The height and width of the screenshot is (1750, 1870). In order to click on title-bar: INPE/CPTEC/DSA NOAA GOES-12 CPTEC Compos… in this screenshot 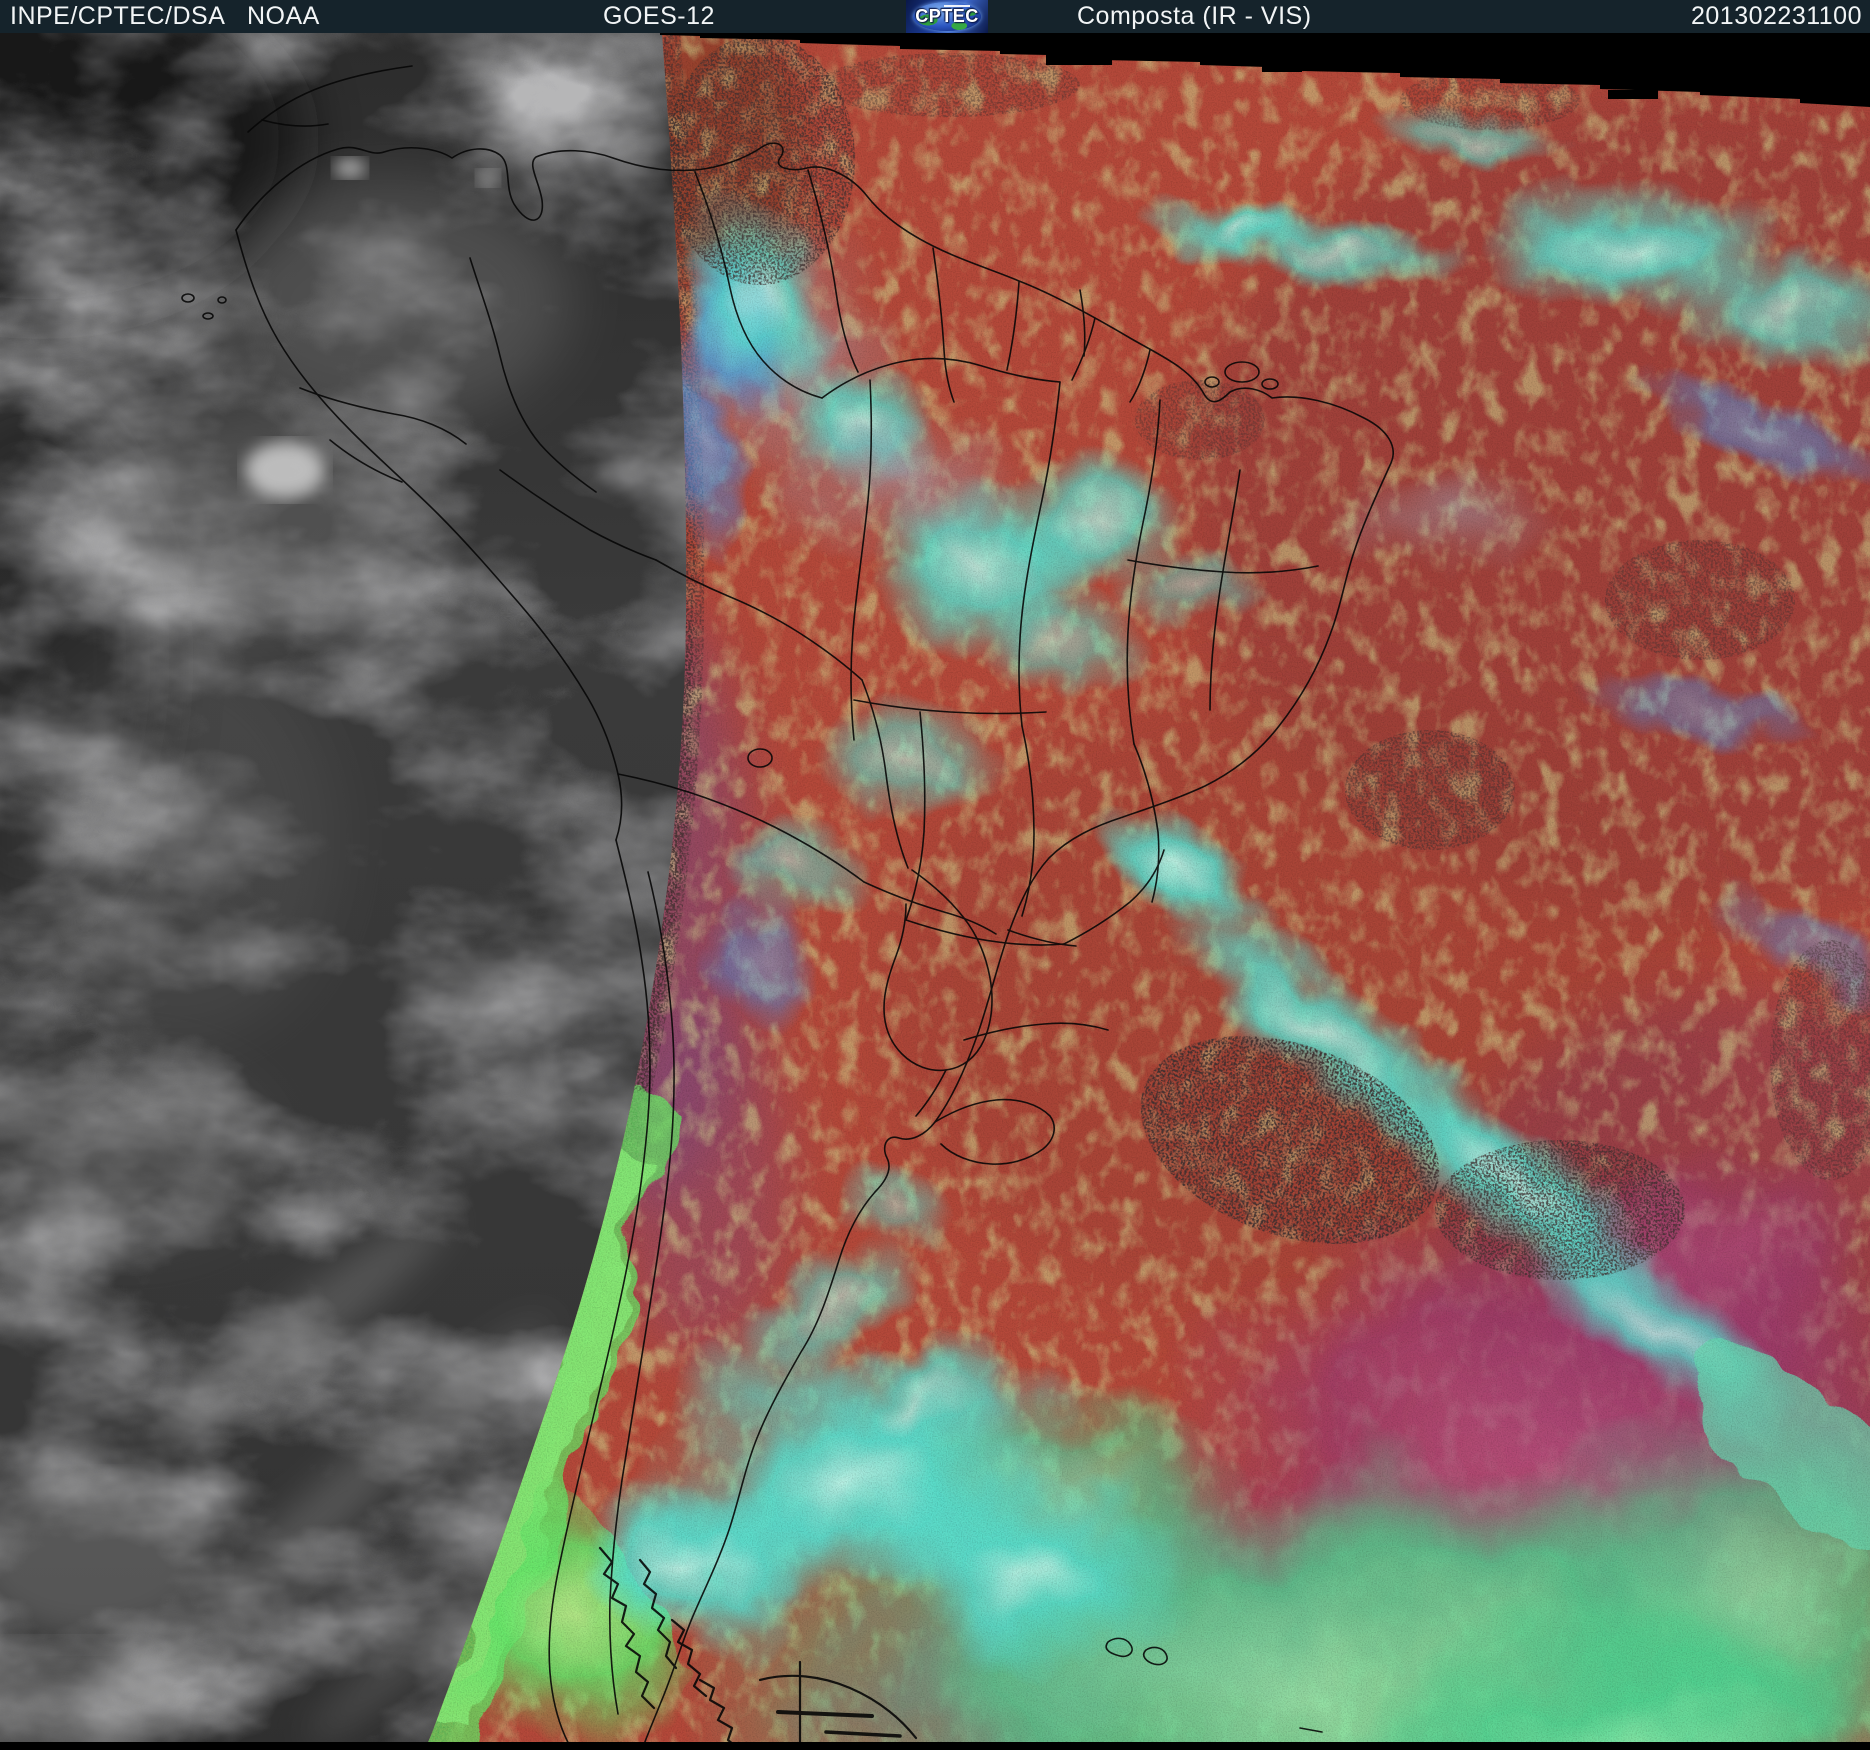, I will do `click(935, 16)`.